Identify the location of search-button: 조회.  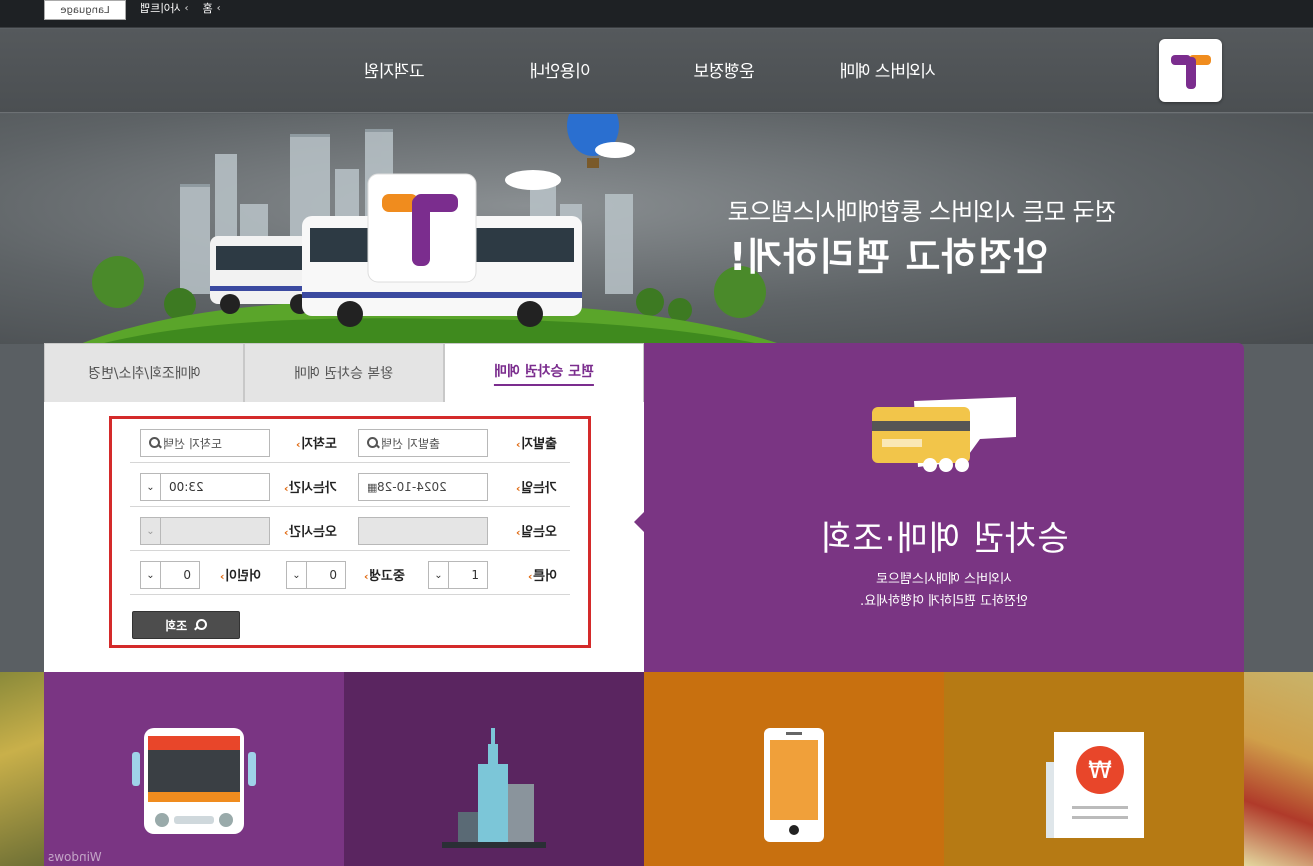
(186, 625).